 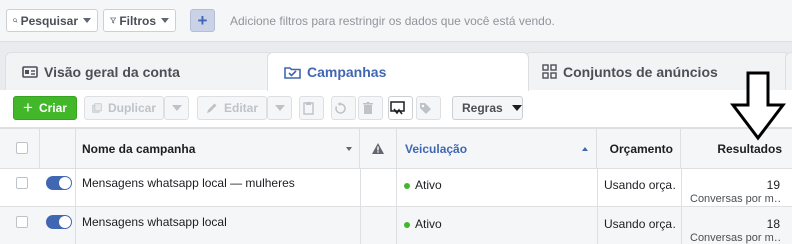 I want to click on result-value: 18, so click(x=773, y=224).